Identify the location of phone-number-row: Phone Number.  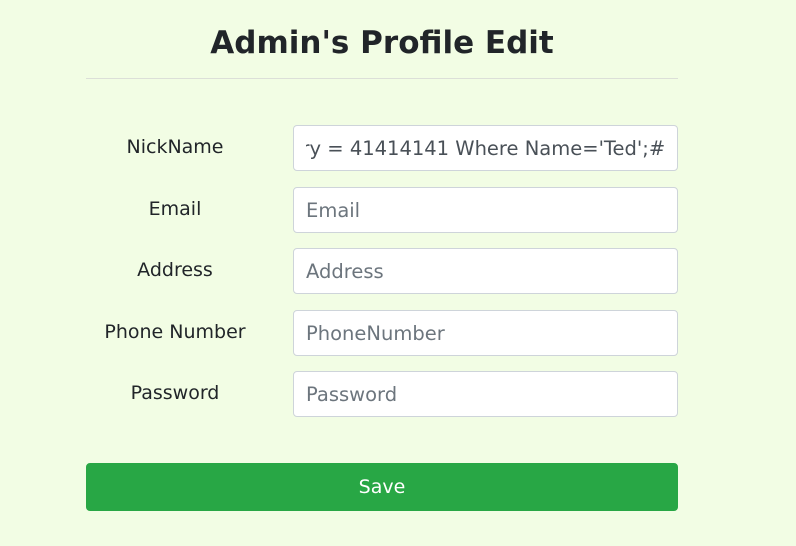
(382, 333).